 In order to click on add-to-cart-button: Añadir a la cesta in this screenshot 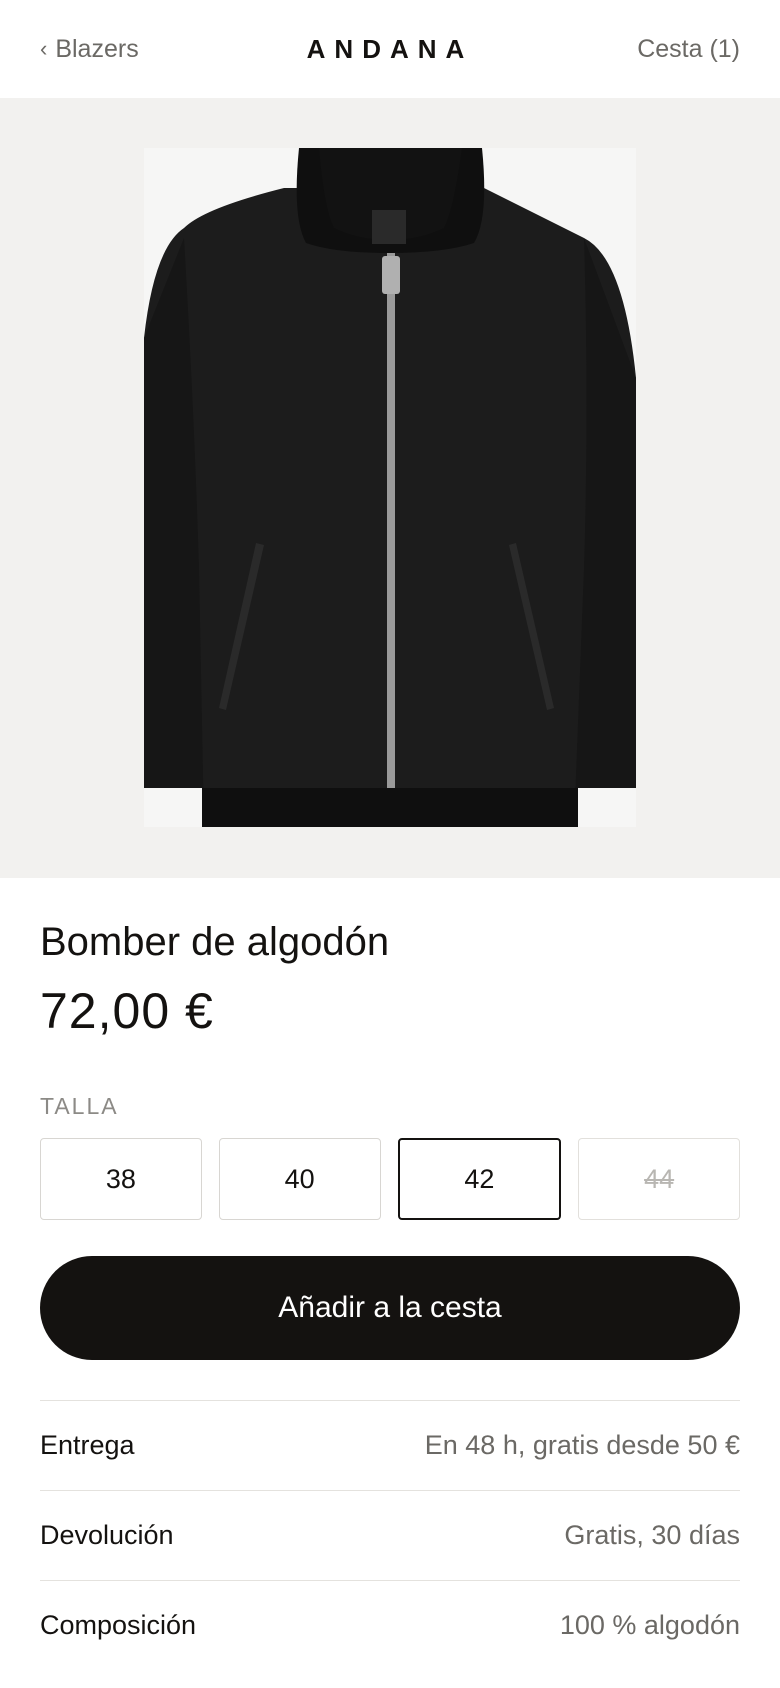, I will do `click(390, 1308)`.